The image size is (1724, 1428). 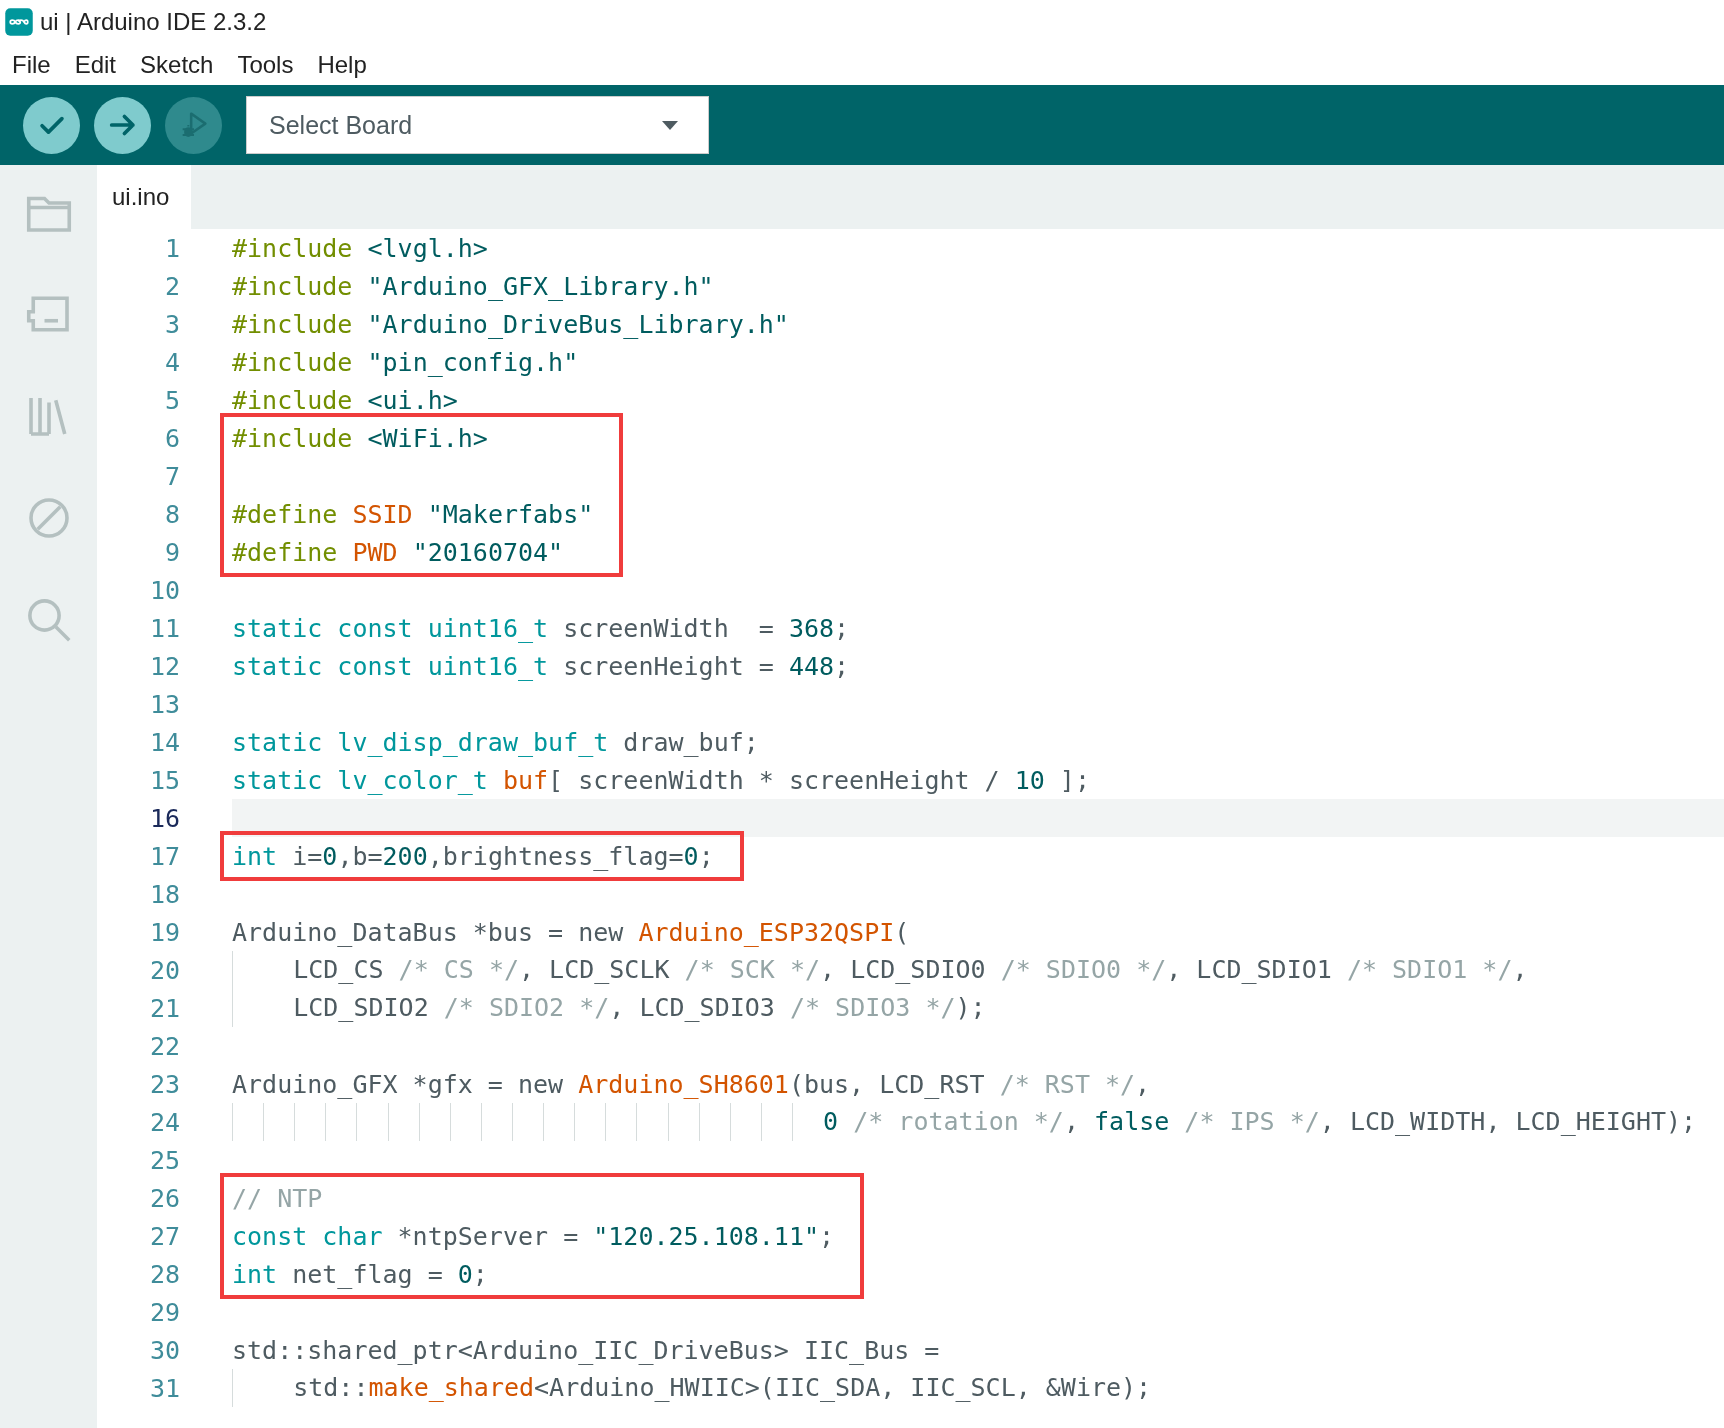 I want to click on code-line: std::make_shared<Arduino_HWIIC>(IIC_SDA, IIC_SCL, &Wire);, so click(x=978, y=1388).